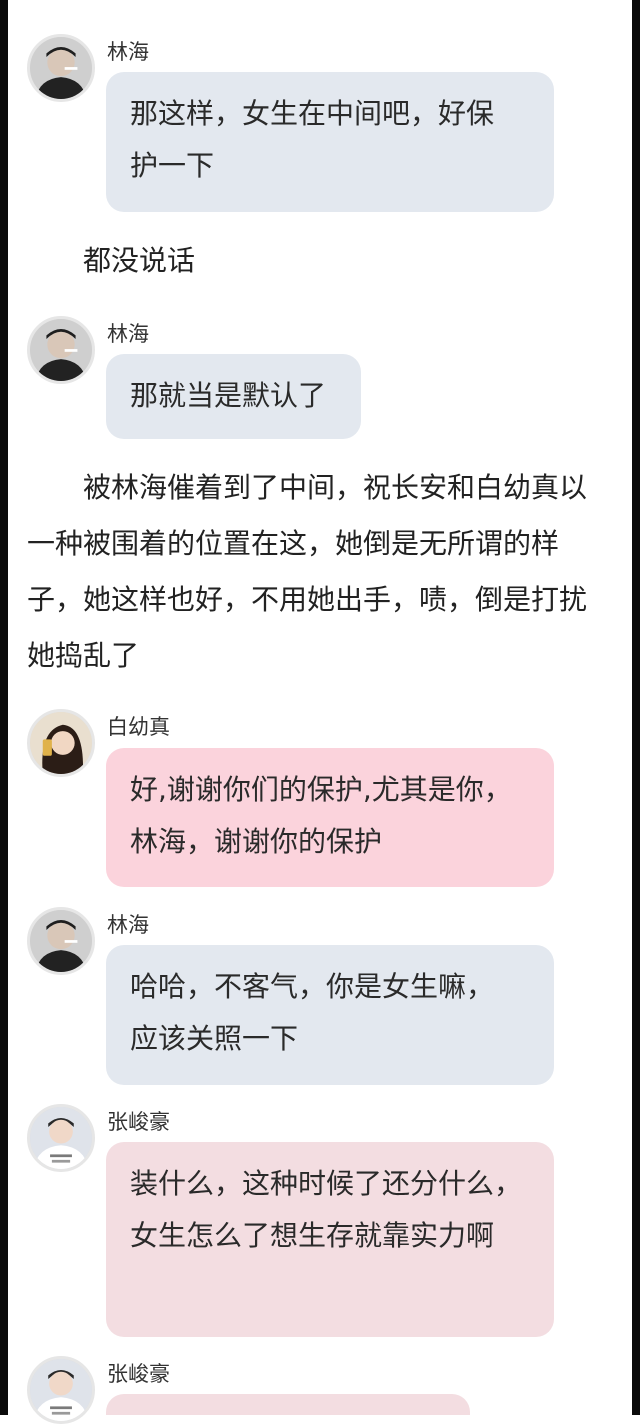 This screenshot has height=1424, width=640. I want to click on avatar-baiyouzhen-icon, so click(61, 743).